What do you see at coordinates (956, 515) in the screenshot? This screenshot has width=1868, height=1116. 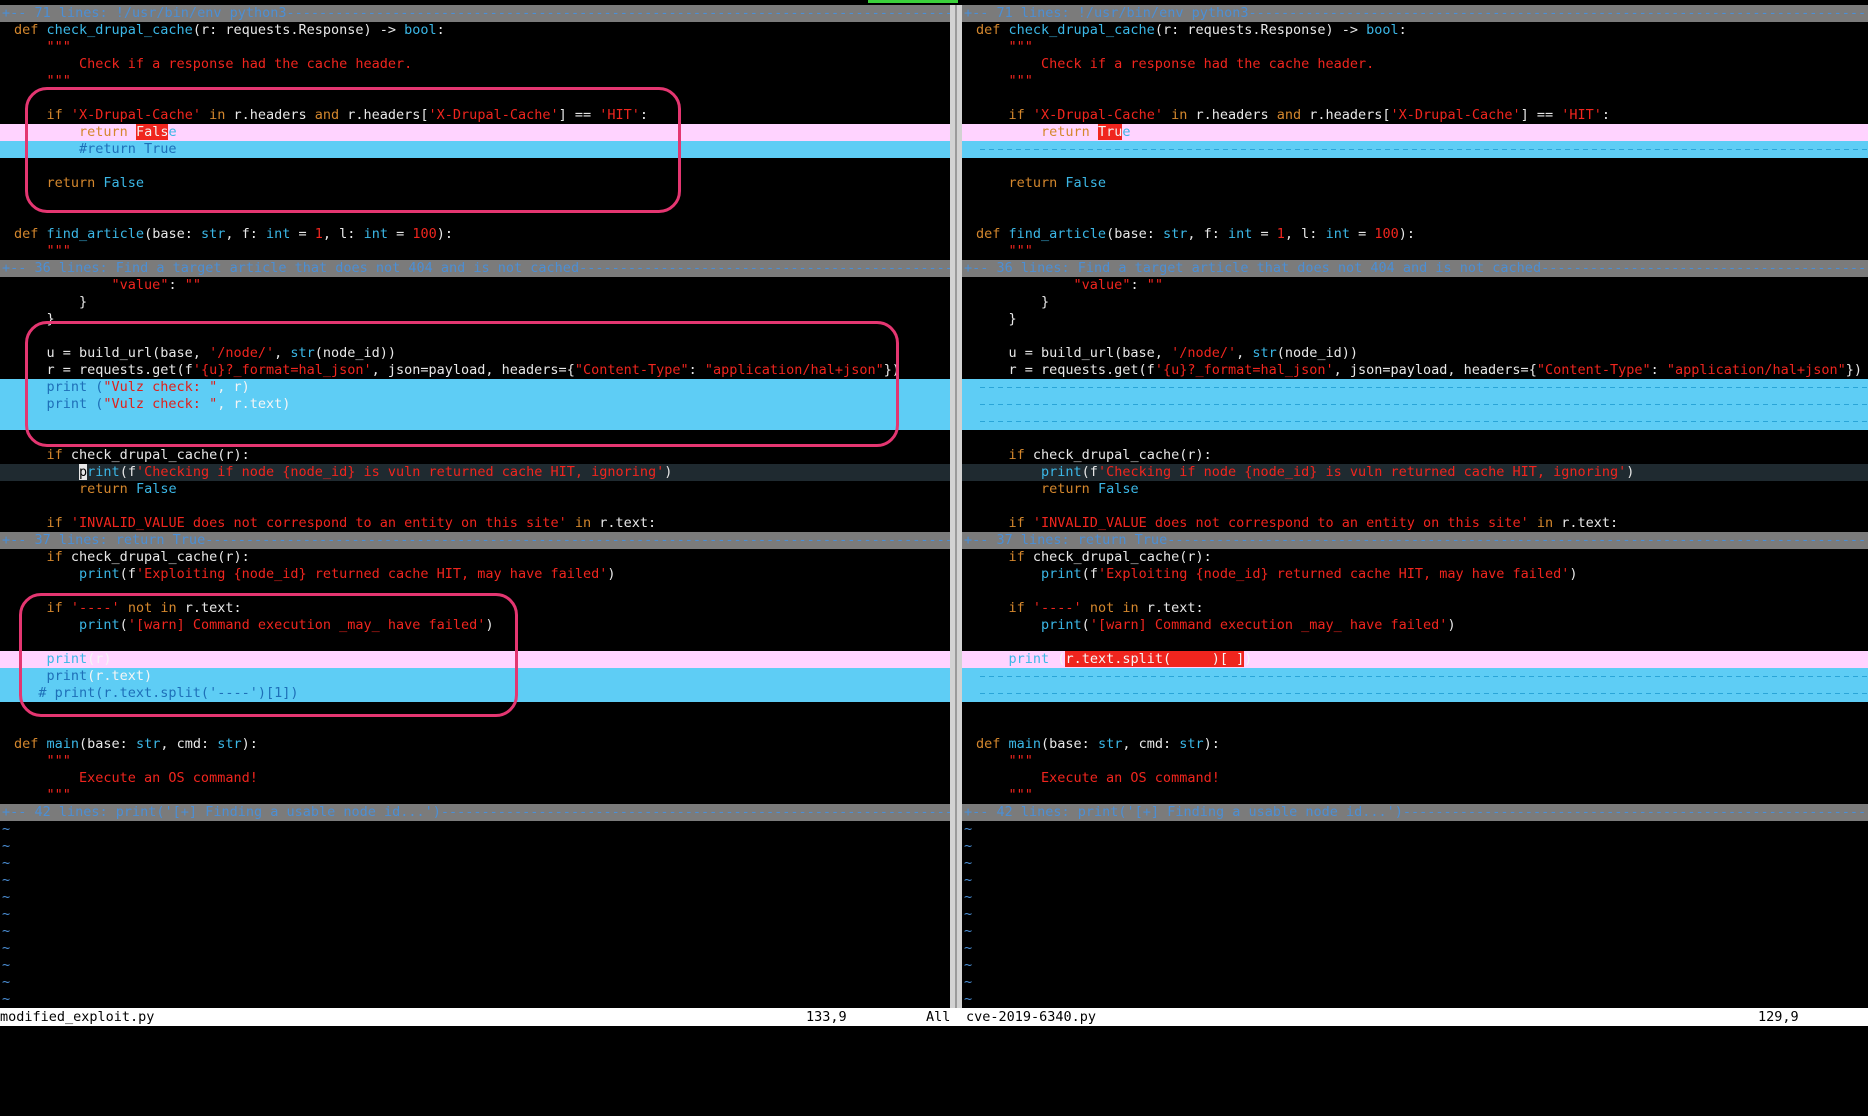 I see `vertical-split-divider` at bounding box center [956, 515].